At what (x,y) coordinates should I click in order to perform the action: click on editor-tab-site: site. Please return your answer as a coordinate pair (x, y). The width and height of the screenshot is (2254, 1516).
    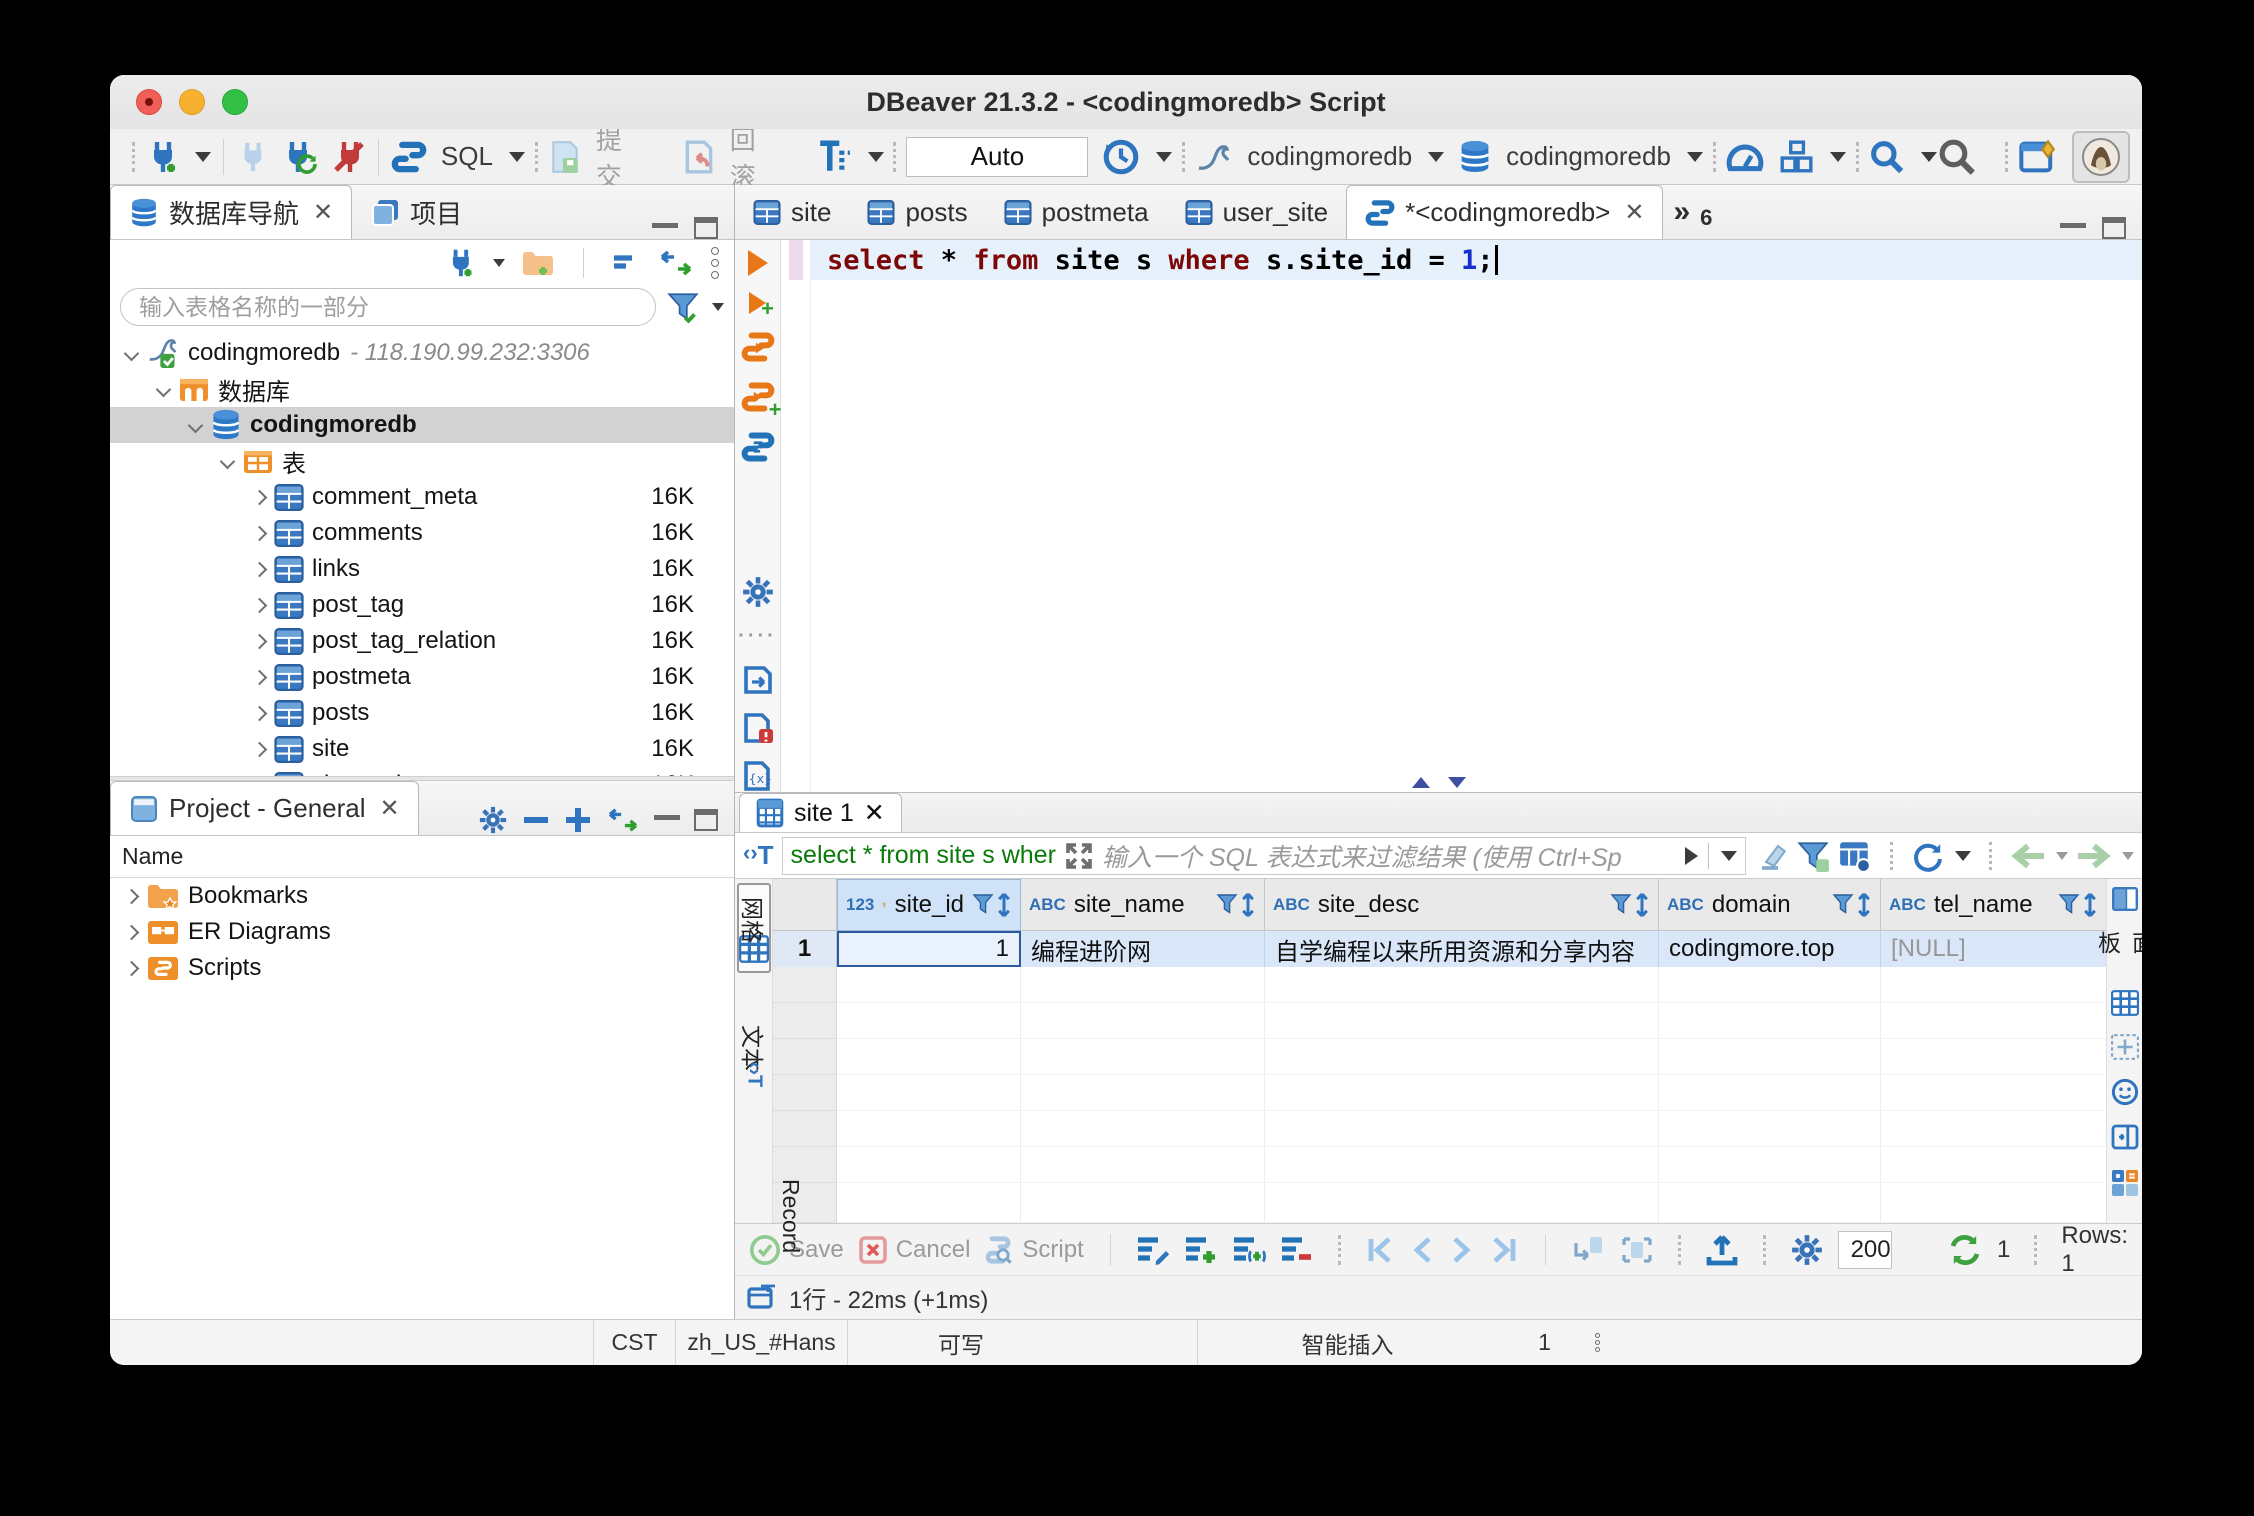
    Looking at the image, I should click on (792, 212).